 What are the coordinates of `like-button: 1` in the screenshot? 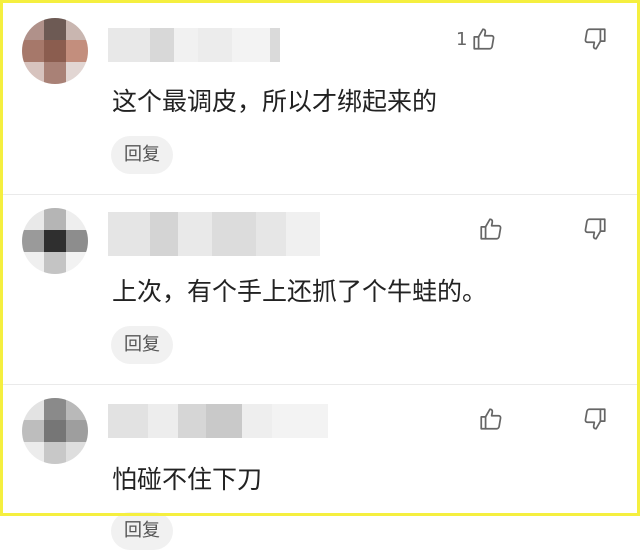 It's located at (476, 39).